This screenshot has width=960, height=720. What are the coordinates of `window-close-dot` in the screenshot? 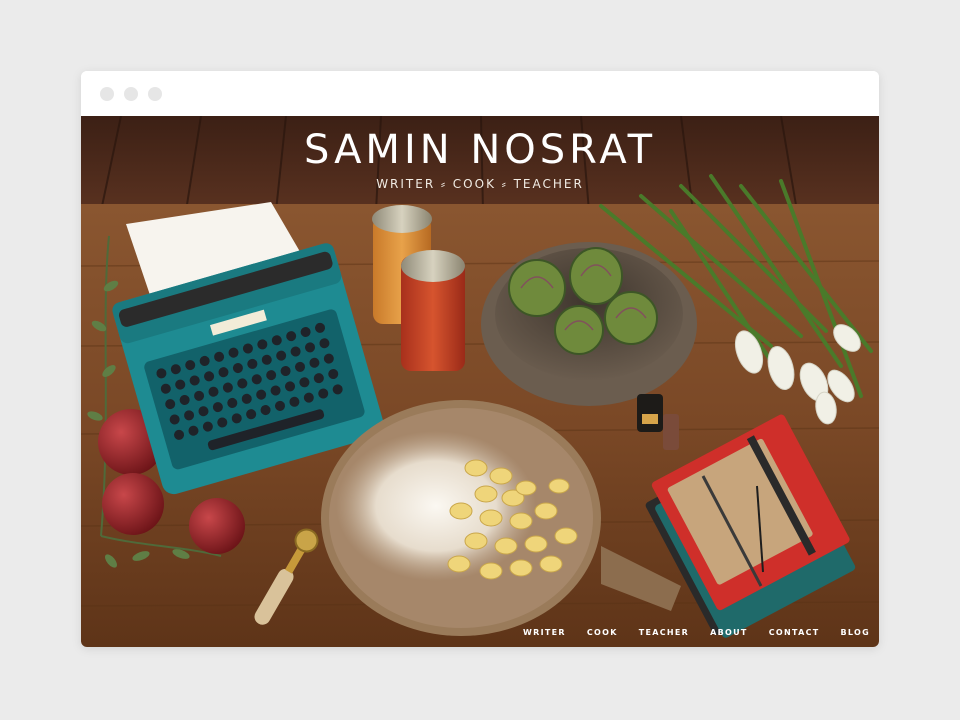 It's located at (107, 94).